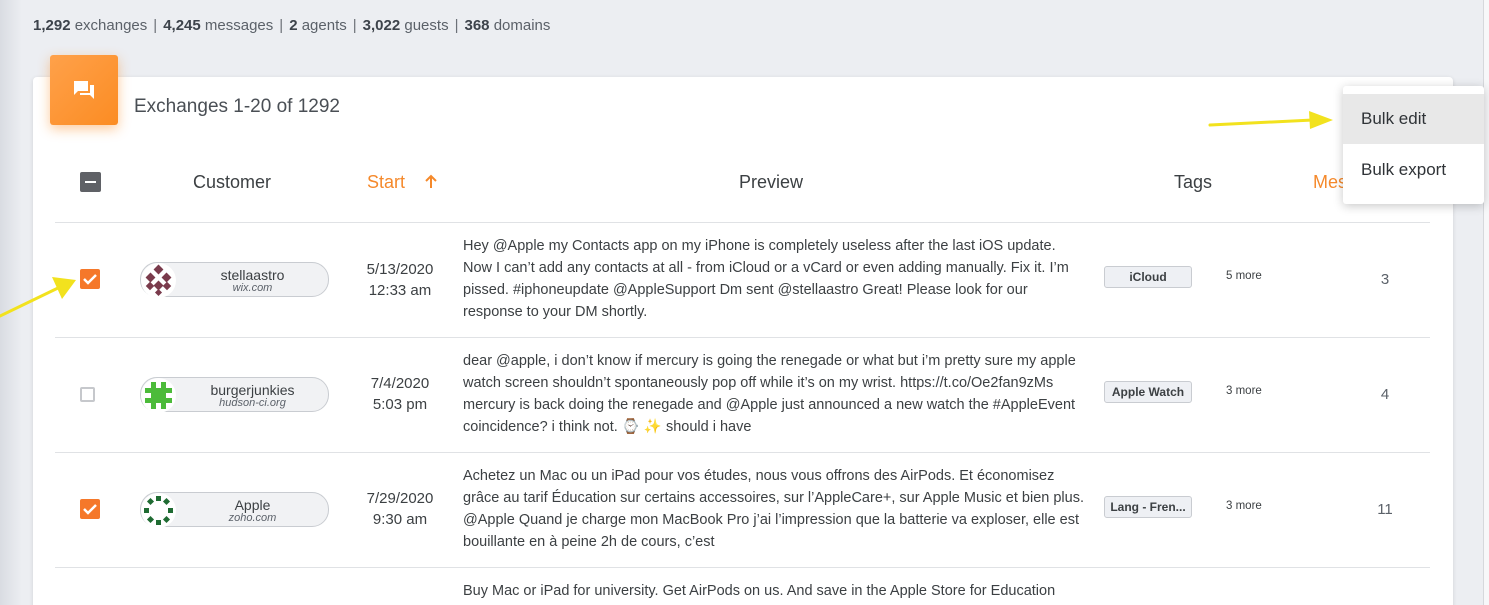 This screenshot has width=1489, height=605. I want to click on chat-bubbles-icon, so click(84, 90).